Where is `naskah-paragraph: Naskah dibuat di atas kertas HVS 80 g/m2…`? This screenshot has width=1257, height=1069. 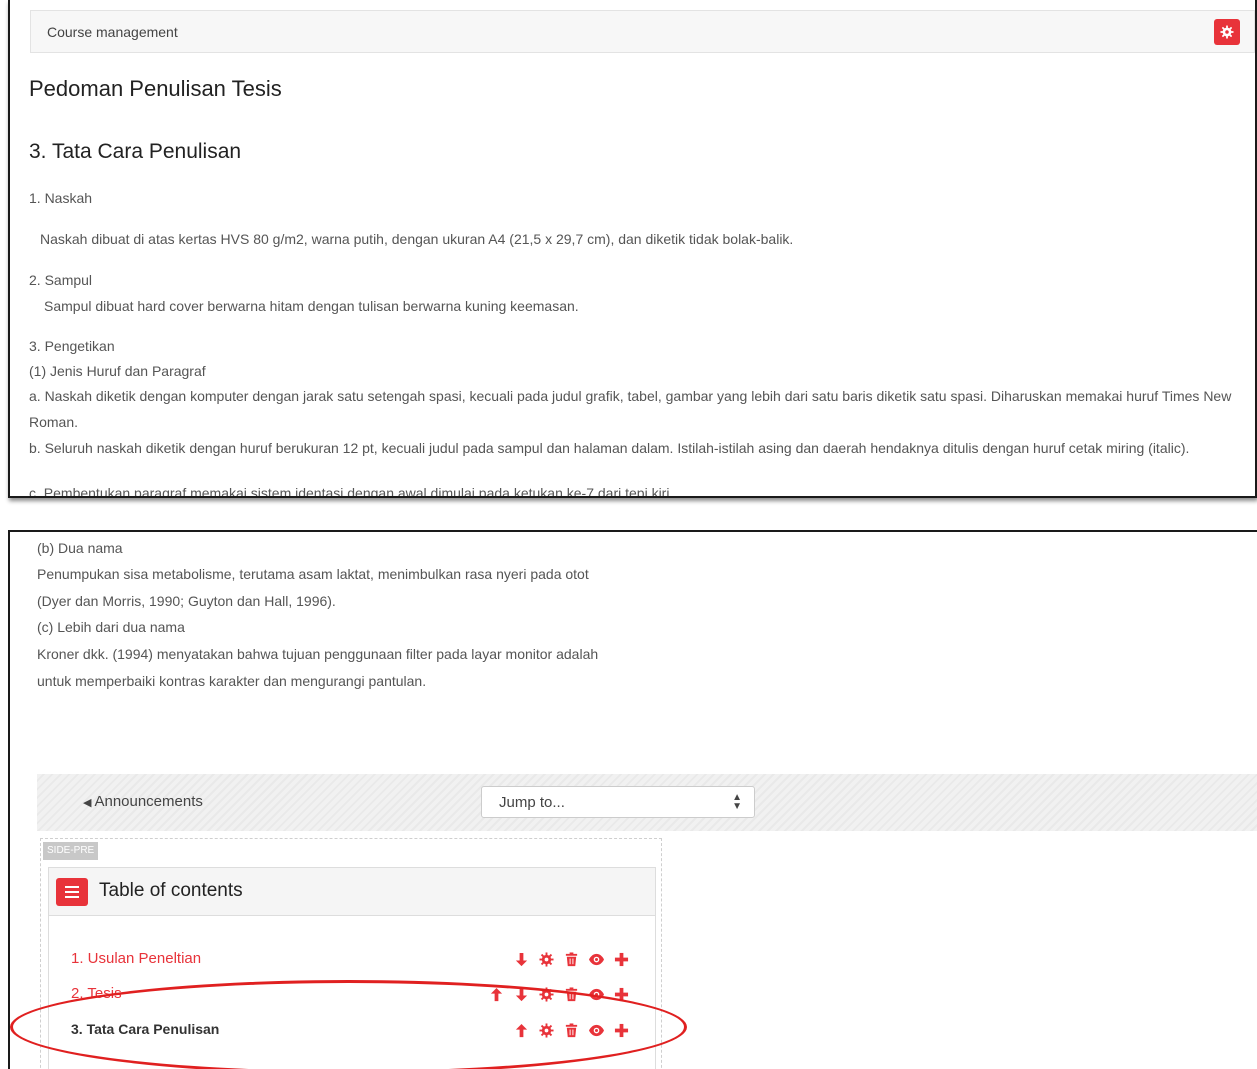
naskah-paragraph: Naskah dibuat di atas kertas HVS 80 g/m2… is located at coordinates (417, 239).